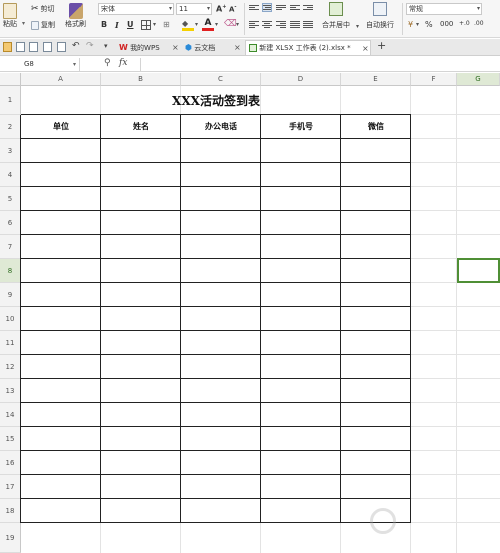 The height and width of the screenshot is (553, 500). Describe the element at coordinates (254, 24) in the screenshot. I see `align-left-icon` at that location.